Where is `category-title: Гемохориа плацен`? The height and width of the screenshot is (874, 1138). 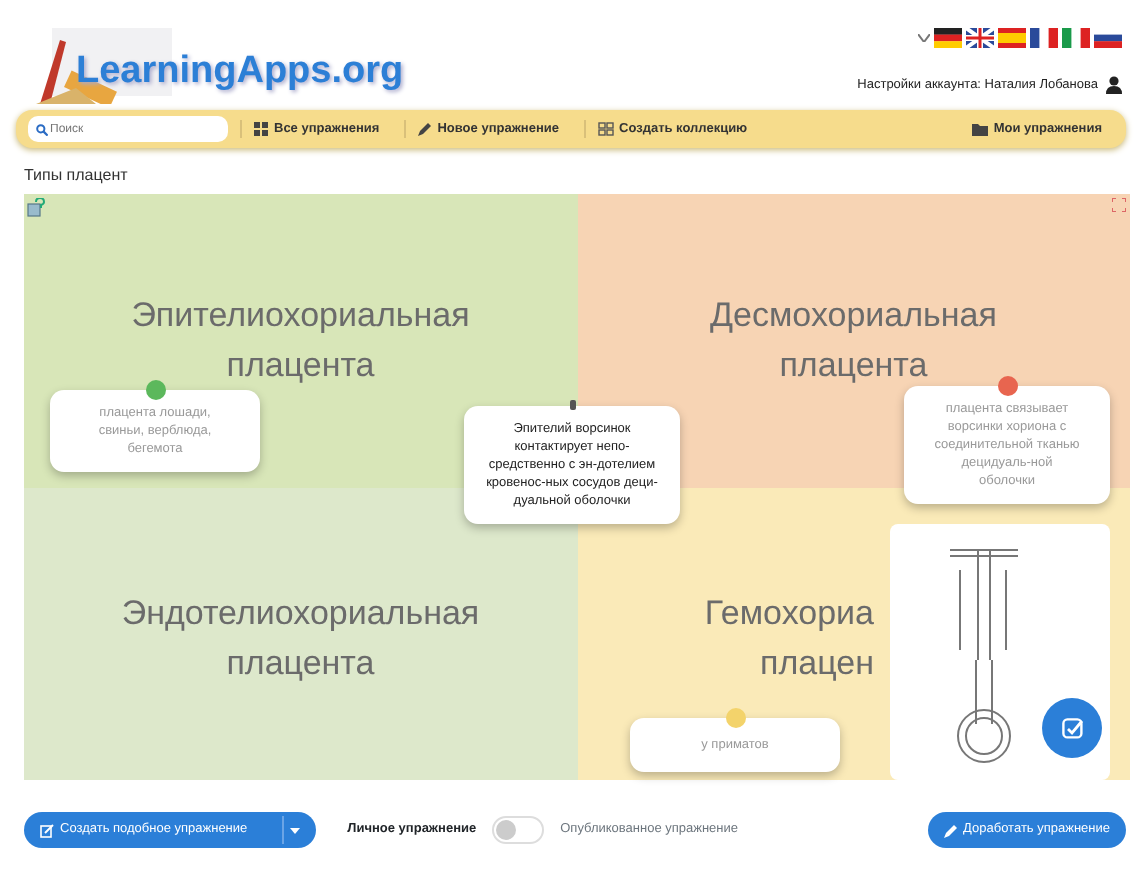
category-title: Гемохориа плацен is located at coordinates (789, 638).